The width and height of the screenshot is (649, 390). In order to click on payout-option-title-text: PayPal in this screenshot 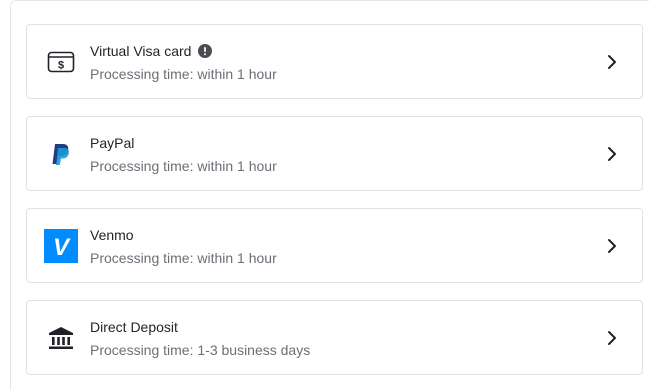, I will do `click(112, 143)`.